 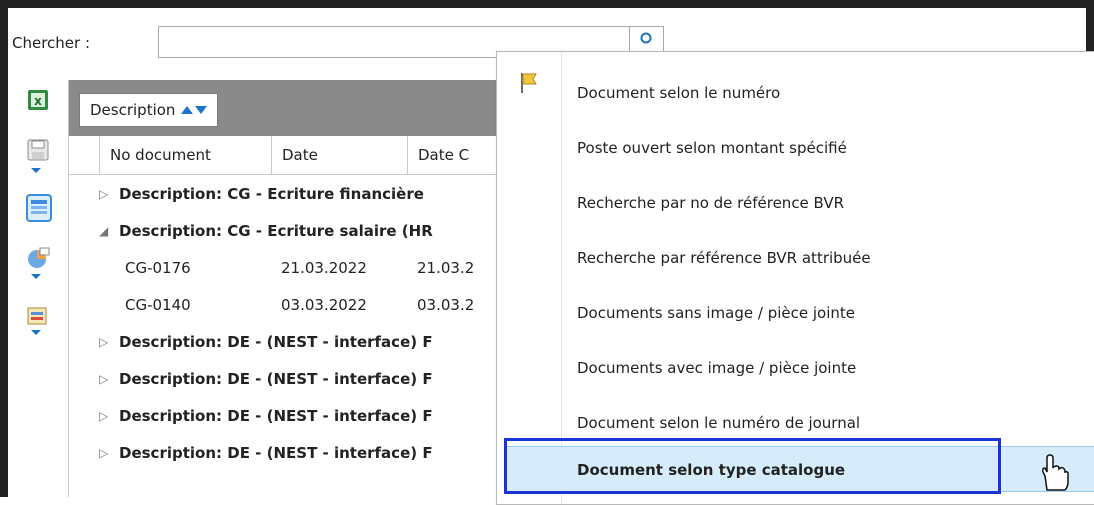 What do you see at coordinates (158, 305) in the screenshot?
I see `cell-no-document: CG-0140` at bounding box center [158, 305].